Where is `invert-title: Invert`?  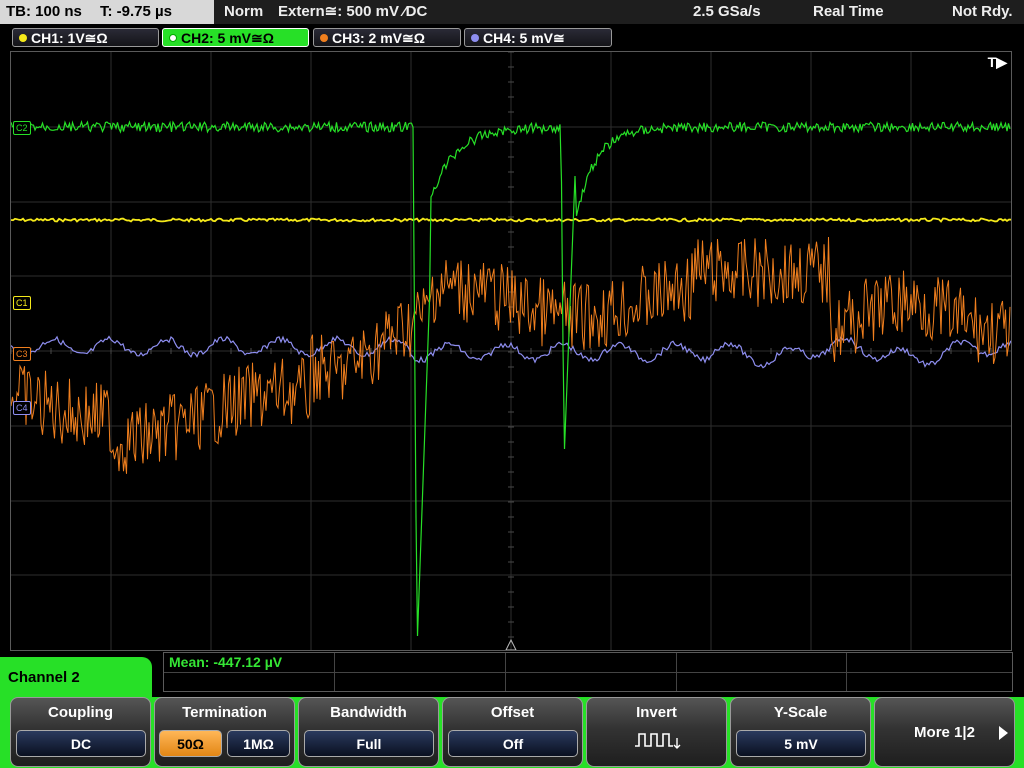 invert-title: Invert is located at coordinates (656, 712).